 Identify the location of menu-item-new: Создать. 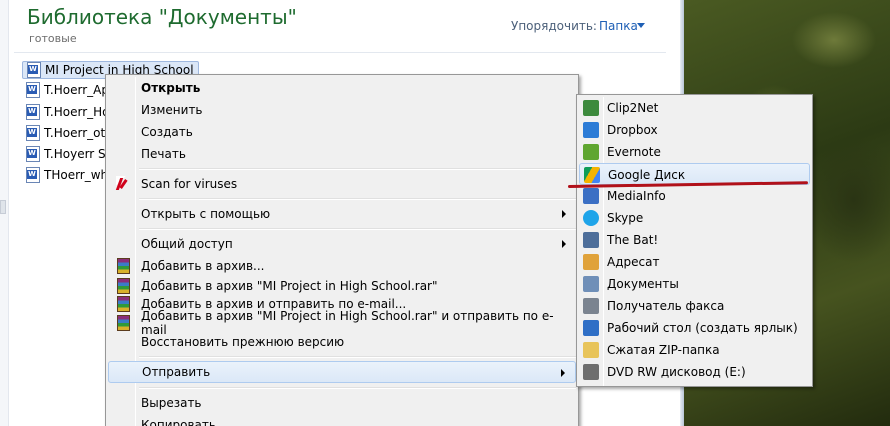
(342, 132).